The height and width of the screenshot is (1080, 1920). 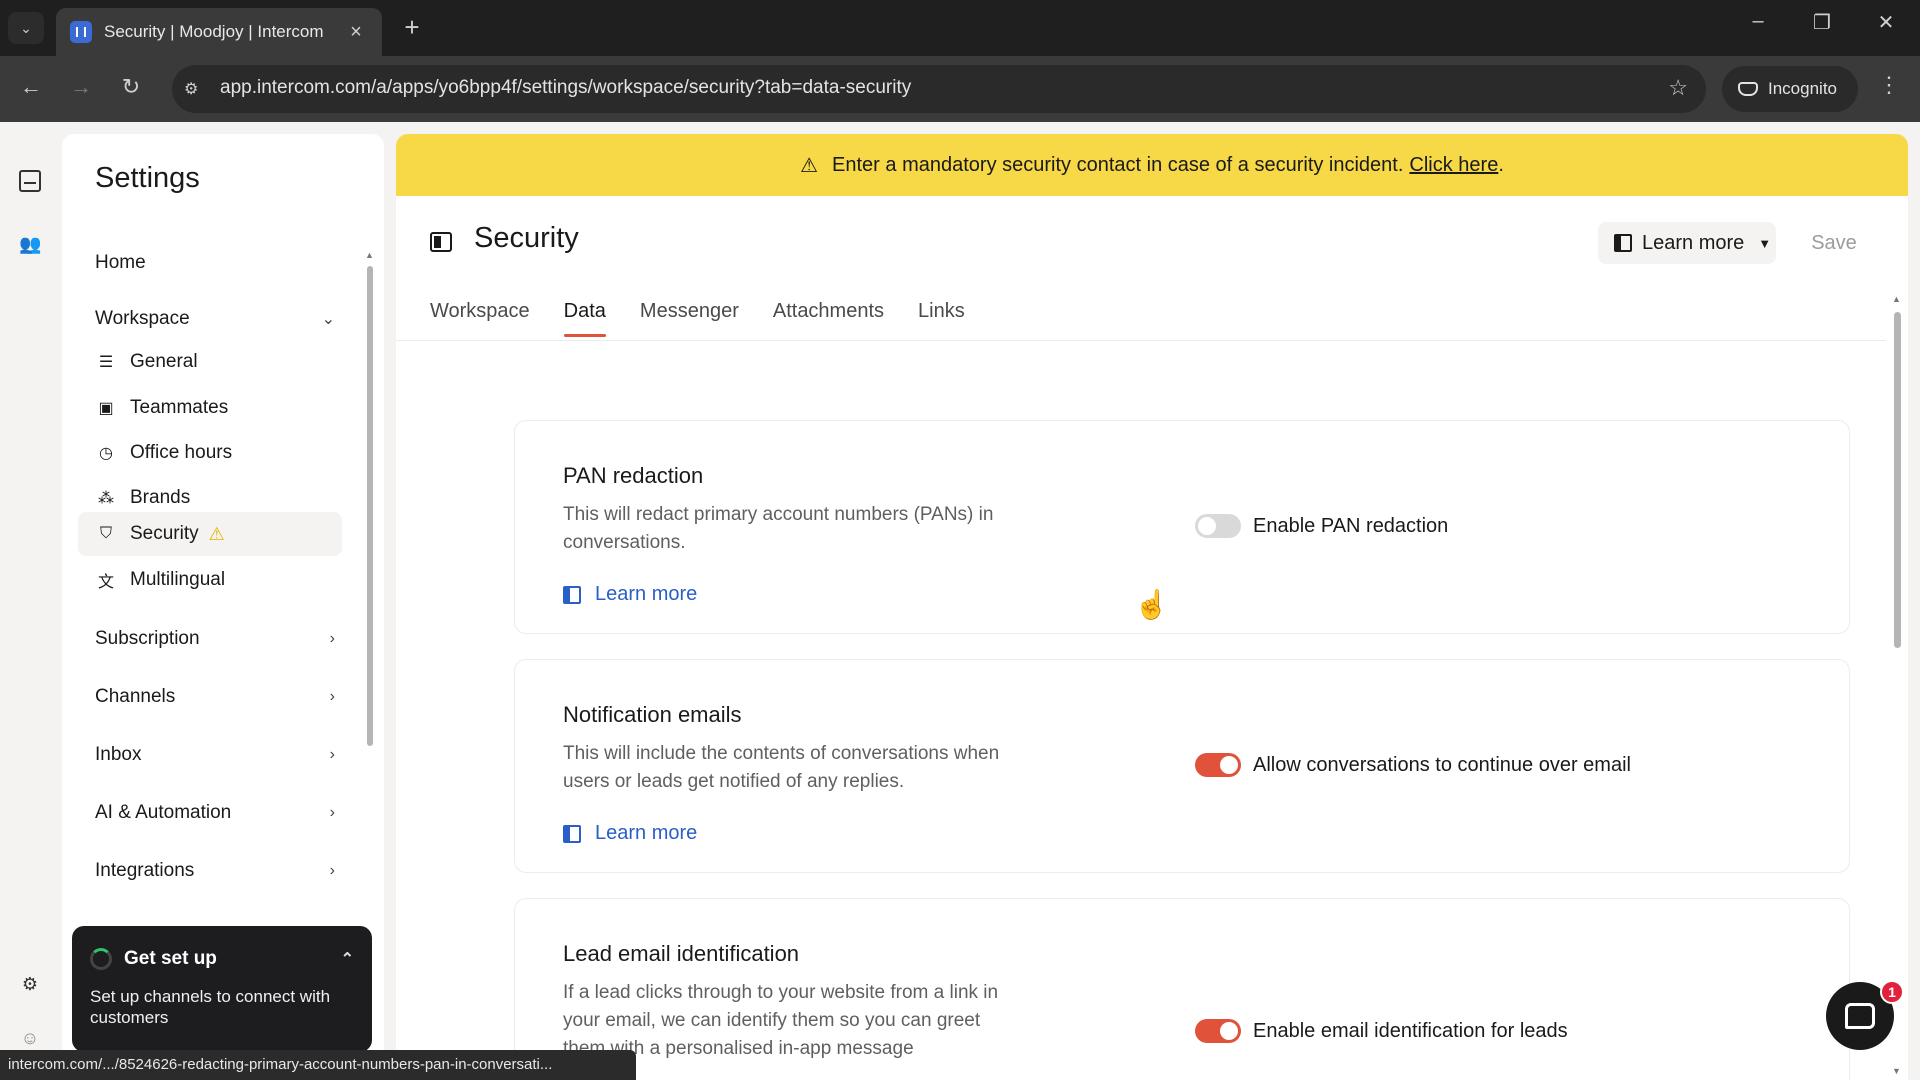 I want to click on sidebar-item-general: ☰ General, so click(x=210, y=362).